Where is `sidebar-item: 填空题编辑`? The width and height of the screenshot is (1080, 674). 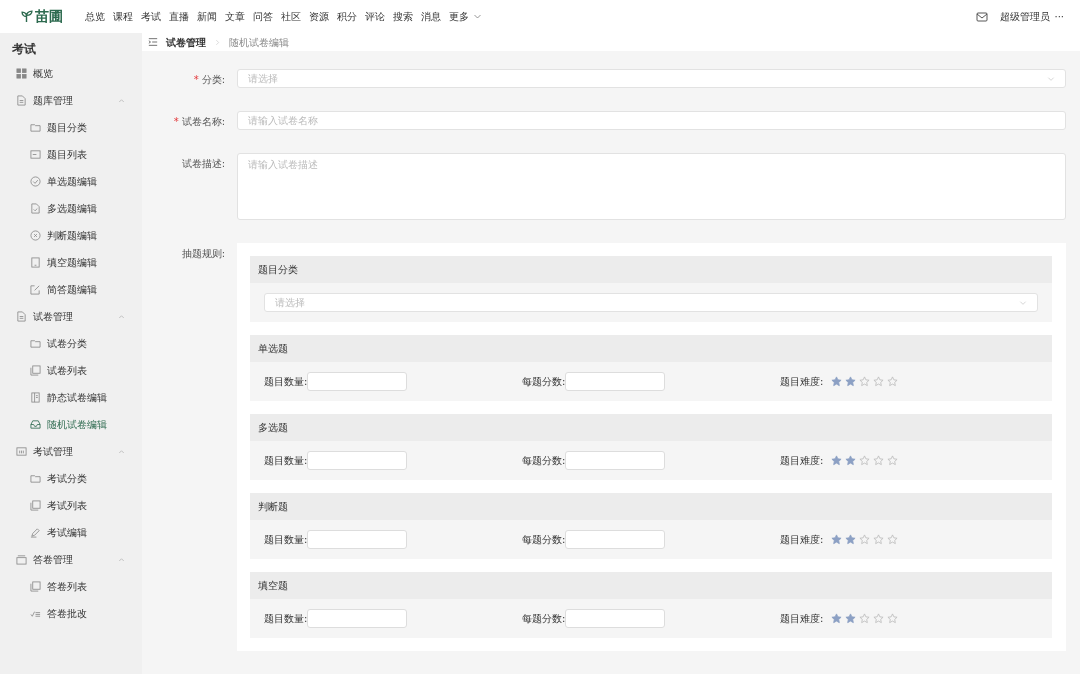 sidebar-item: 填空题编辑 is located at coordinates (71, 262).